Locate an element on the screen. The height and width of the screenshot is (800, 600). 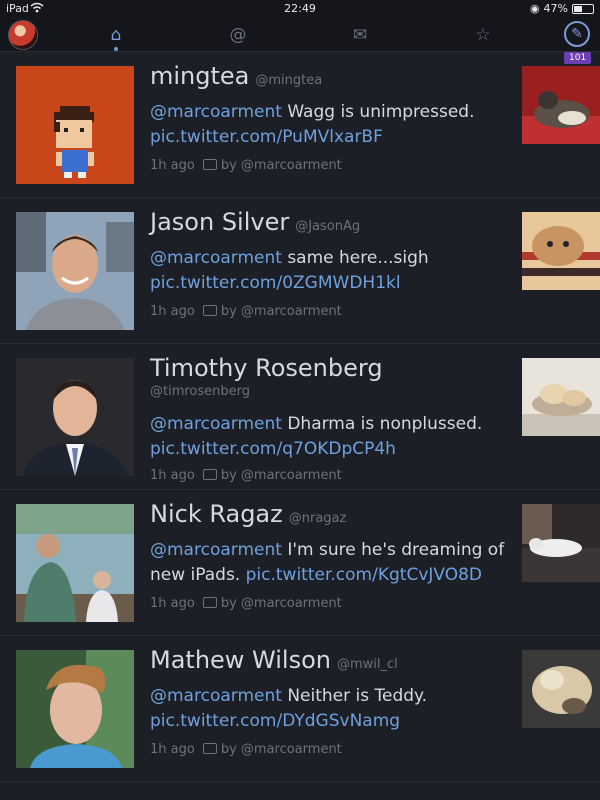
tweet-body: same here...sigh is located at coordinates (355, 258).